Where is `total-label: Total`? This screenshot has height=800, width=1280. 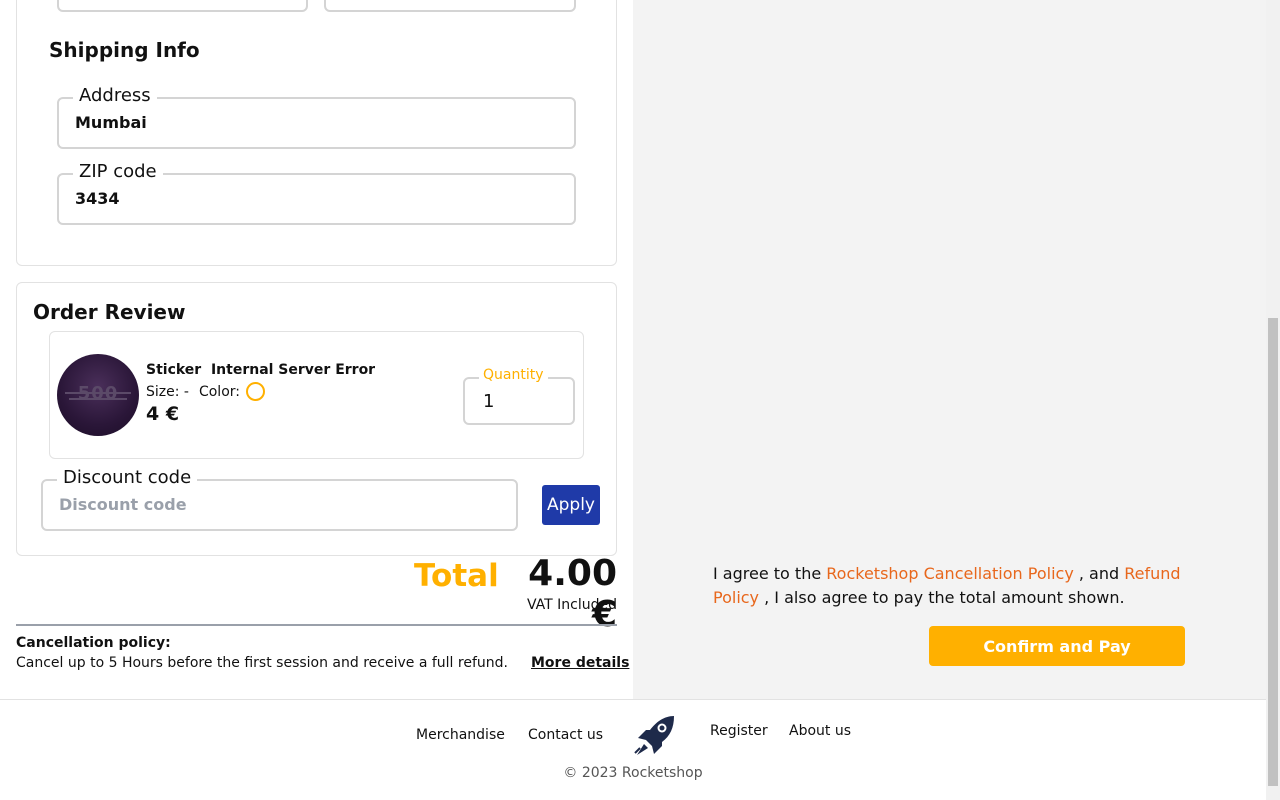
total-label: Total is located at coordinates (456, 576).